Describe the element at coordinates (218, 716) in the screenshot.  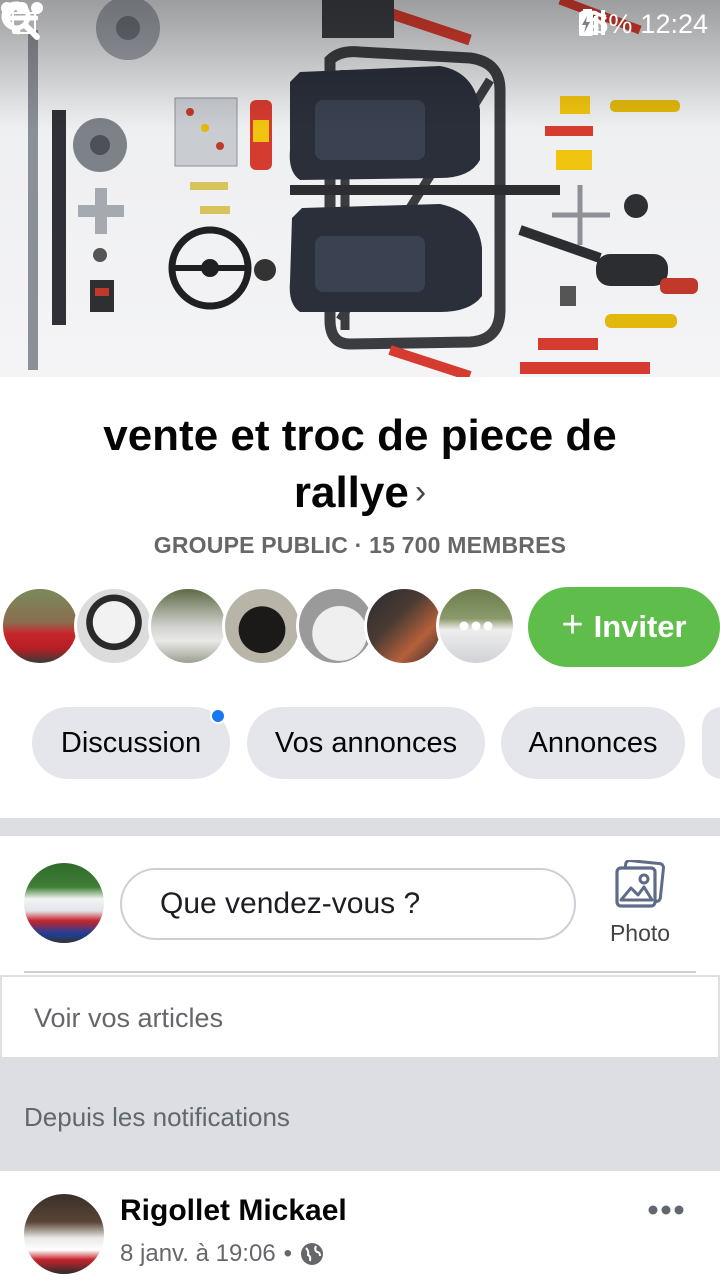
I see `notification-dot` at that location.